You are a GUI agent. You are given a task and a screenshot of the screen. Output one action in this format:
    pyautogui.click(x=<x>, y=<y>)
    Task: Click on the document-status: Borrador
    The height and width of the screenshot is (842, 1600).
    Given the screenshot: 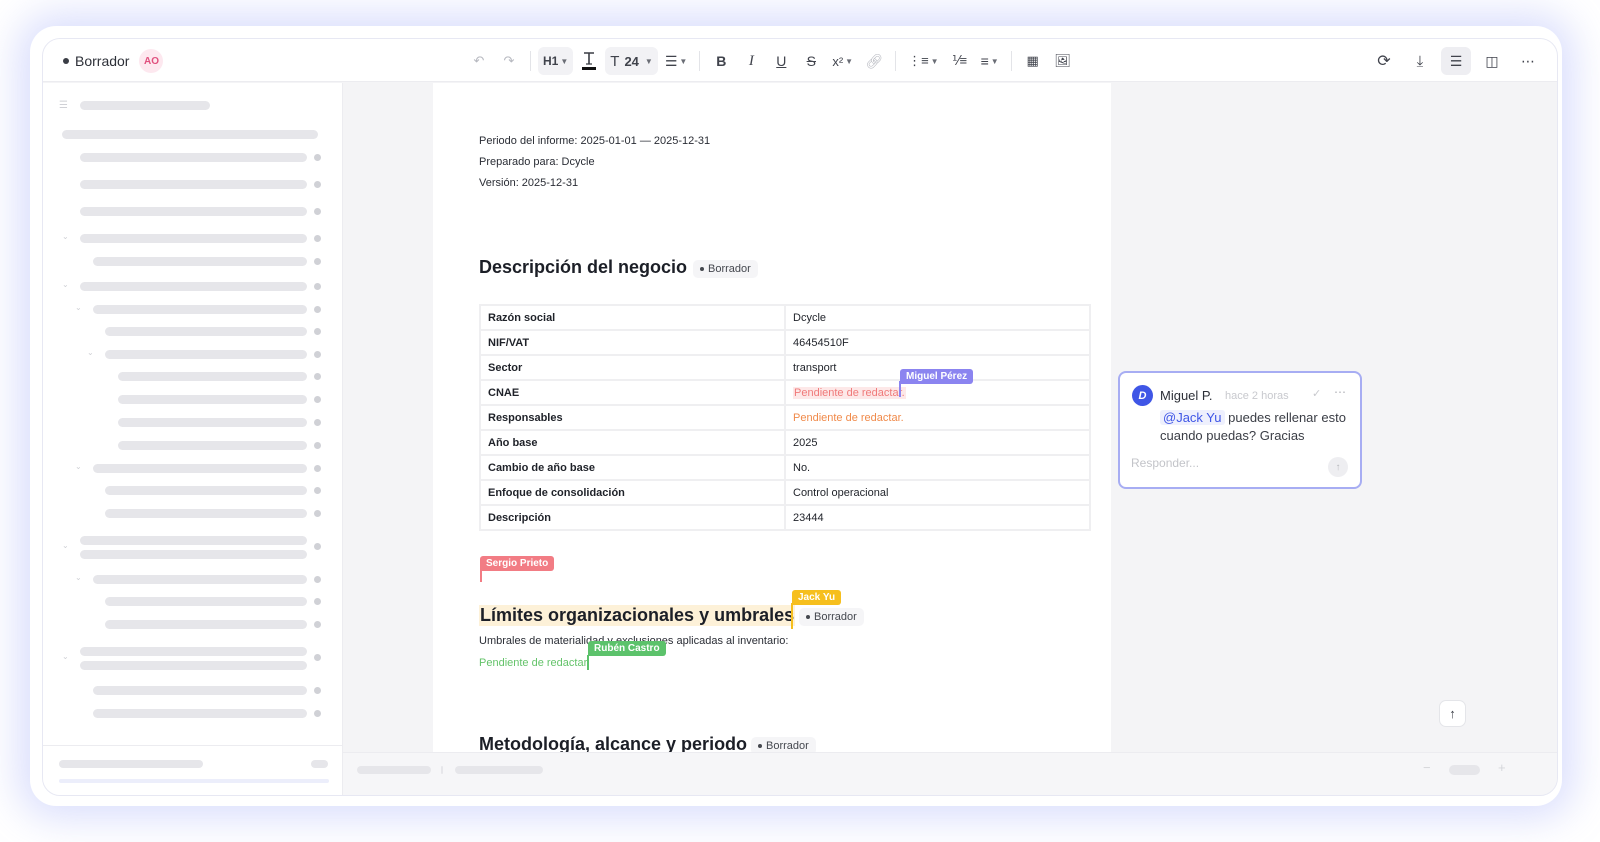 What is the action you would take?
    pyautogui.click(x=96, y=61)
    